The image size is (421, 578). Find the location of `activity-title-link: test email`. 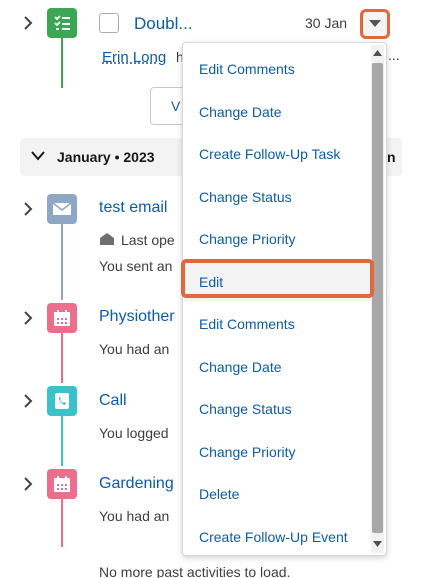

activity-title-link: test email is located at coordinates (133, 208).